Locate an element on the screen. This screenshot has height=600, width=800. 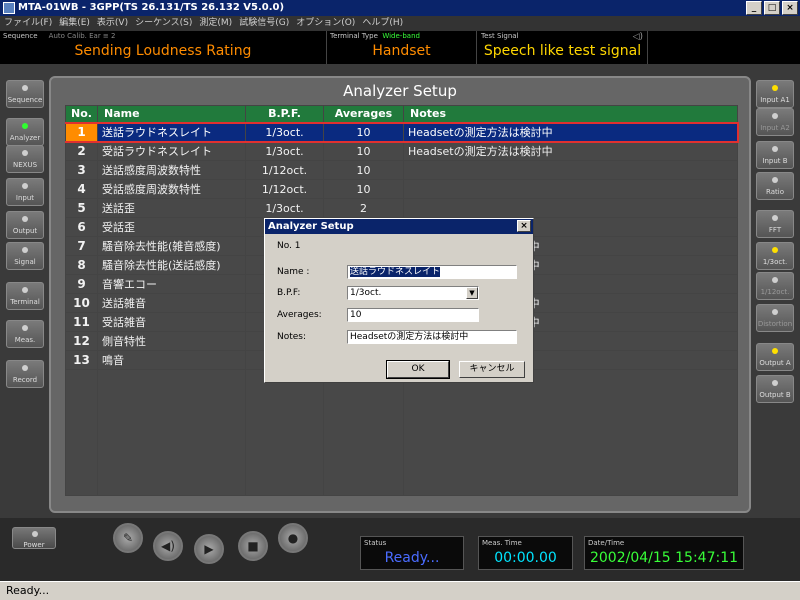
nexus-button: NEXUS is located at coordinates (25, 159).